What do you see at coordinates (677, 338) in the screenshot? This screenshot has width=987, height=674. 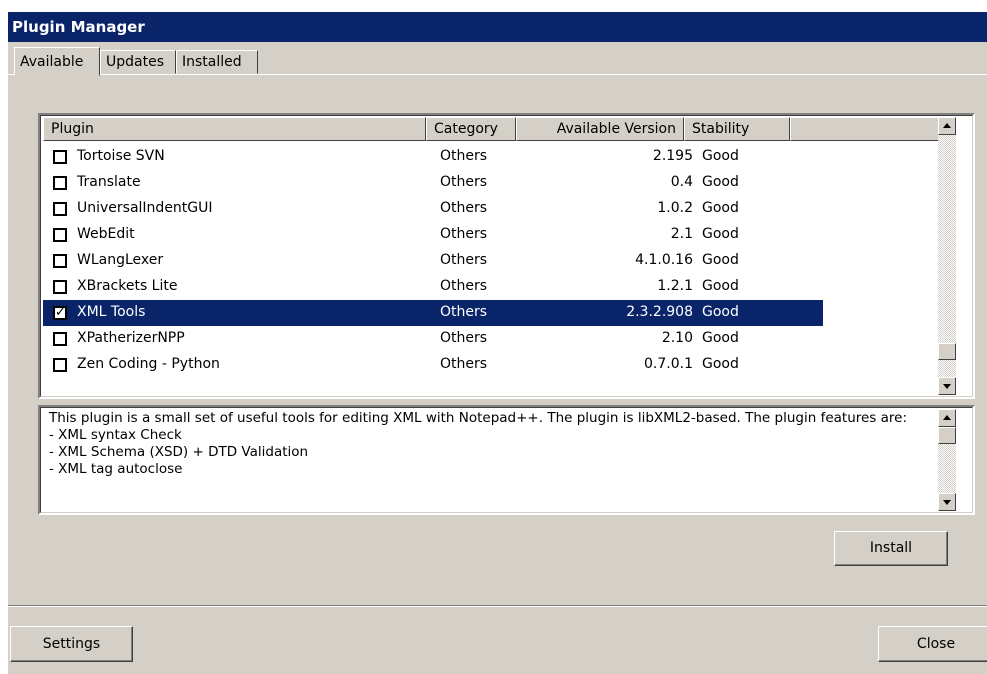 I see `plugin-version: 2.10` at bounding box center [677, 338].